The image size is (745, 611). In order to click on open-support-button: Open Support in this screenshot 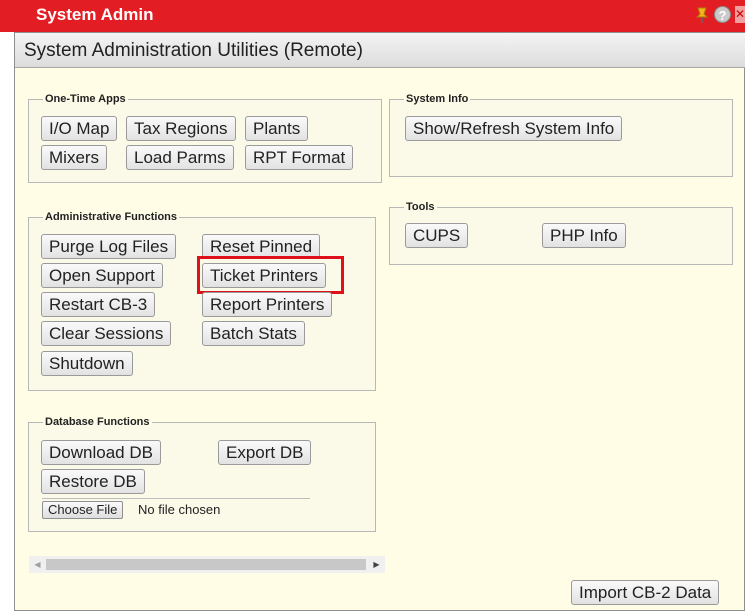, I will do `click(102, 275)`.